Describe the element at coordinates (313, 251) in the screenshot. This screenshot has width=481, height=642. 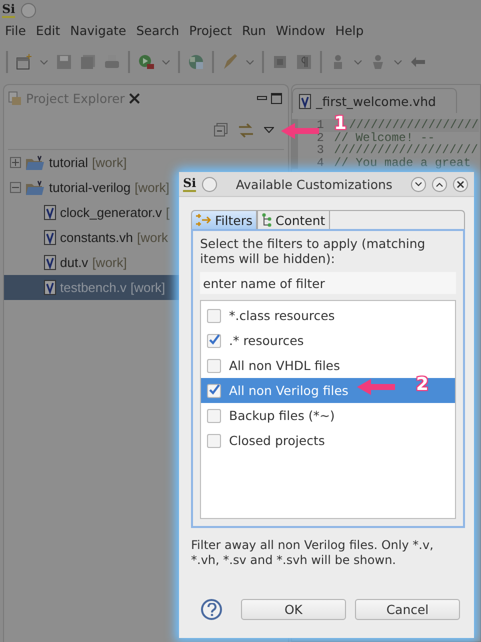
I see `instructions-text: Select the filters to apply (matching items will be hidden):` at that location.